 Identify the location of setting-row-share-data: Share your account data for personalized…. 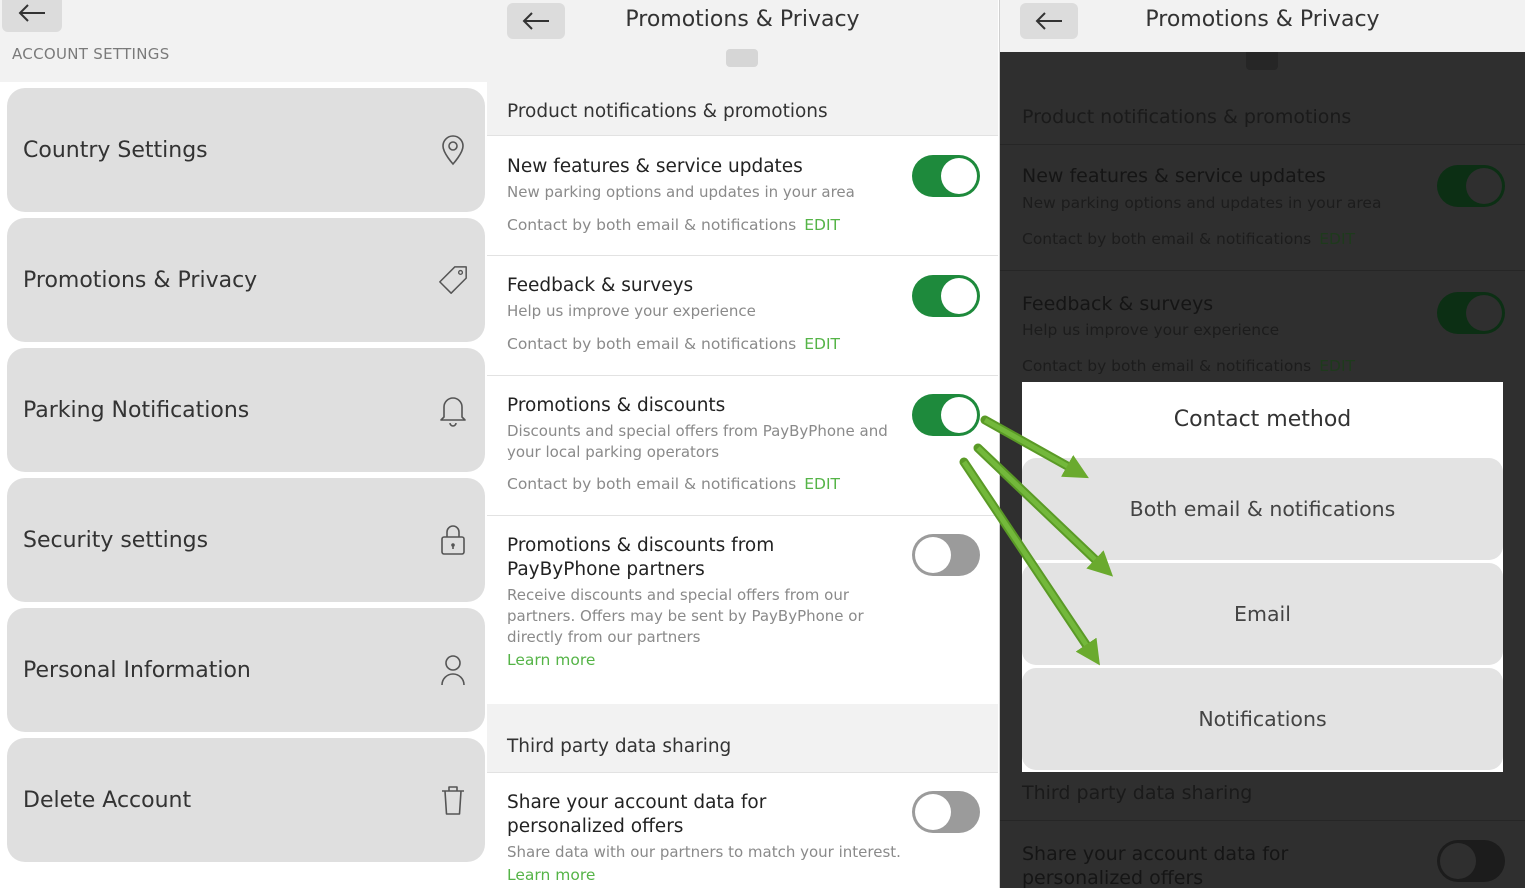
(742, 831).